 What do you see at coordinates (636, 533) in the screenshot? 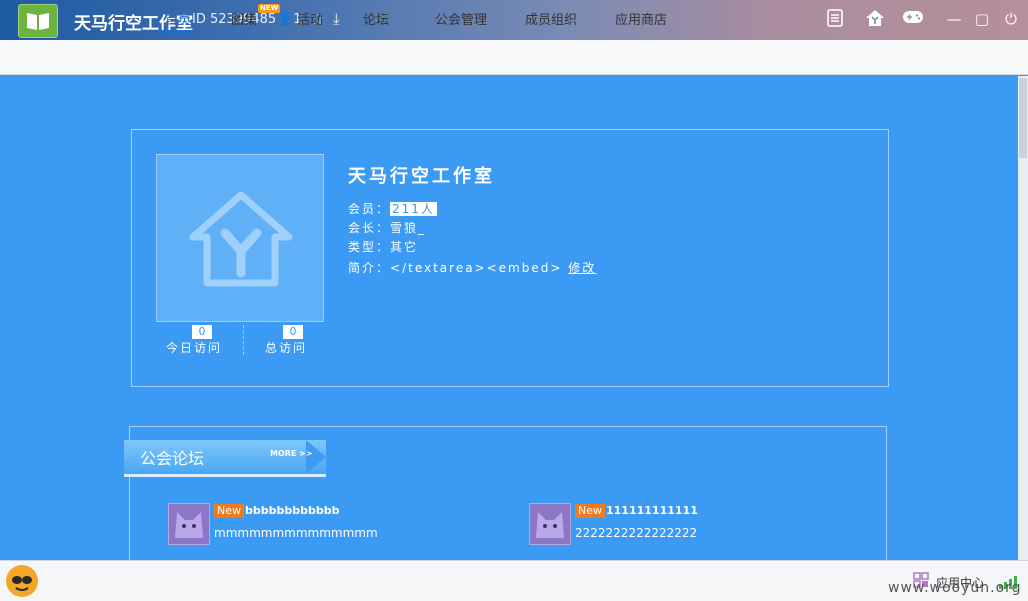
I see `post-subtitle: 2222222222222222` at bounding box center [636, 533].